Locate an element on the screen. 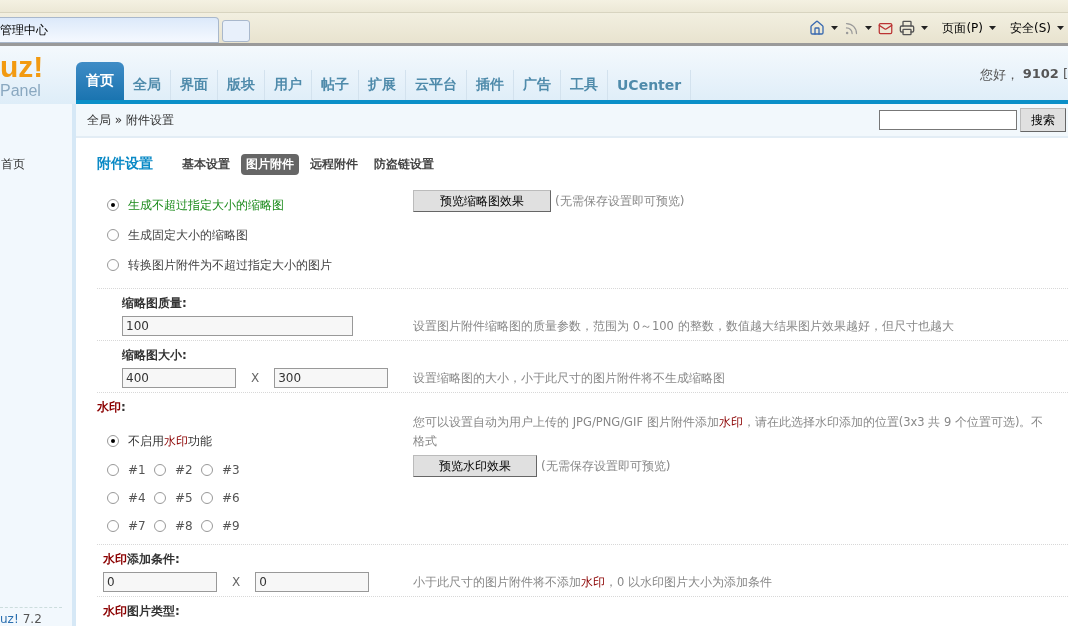 This screenshot has width=1068, height=626. field-label: 缩略图大小: is located at coordinates (155, 355).